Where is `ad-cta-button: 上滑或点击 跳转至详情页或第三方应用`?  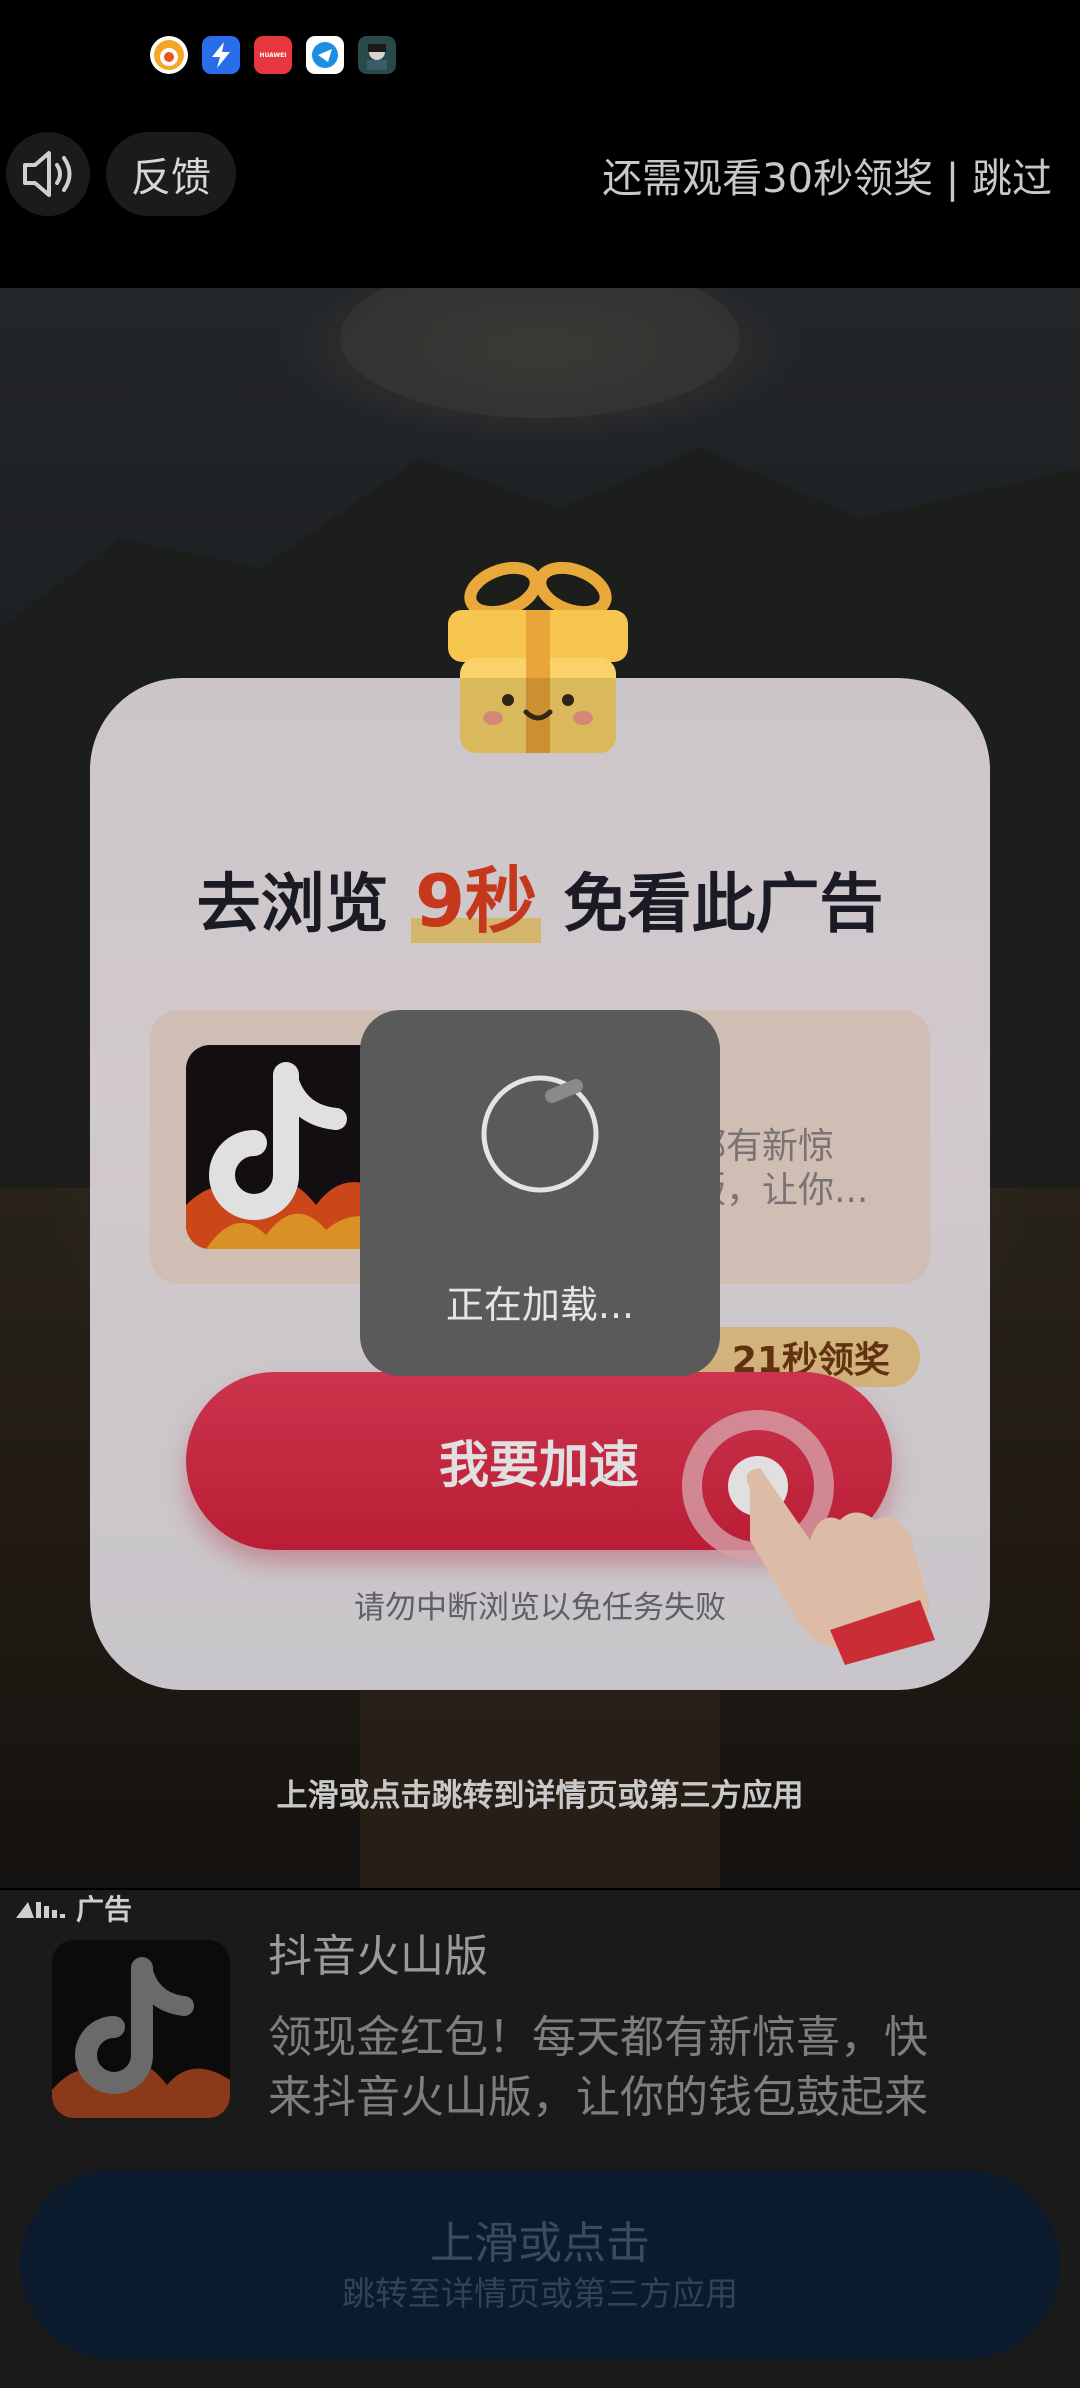 ad-cta-button: 上滑或点击 跳转至详情页或第三方应用 is located at coordinates (540, 2265).